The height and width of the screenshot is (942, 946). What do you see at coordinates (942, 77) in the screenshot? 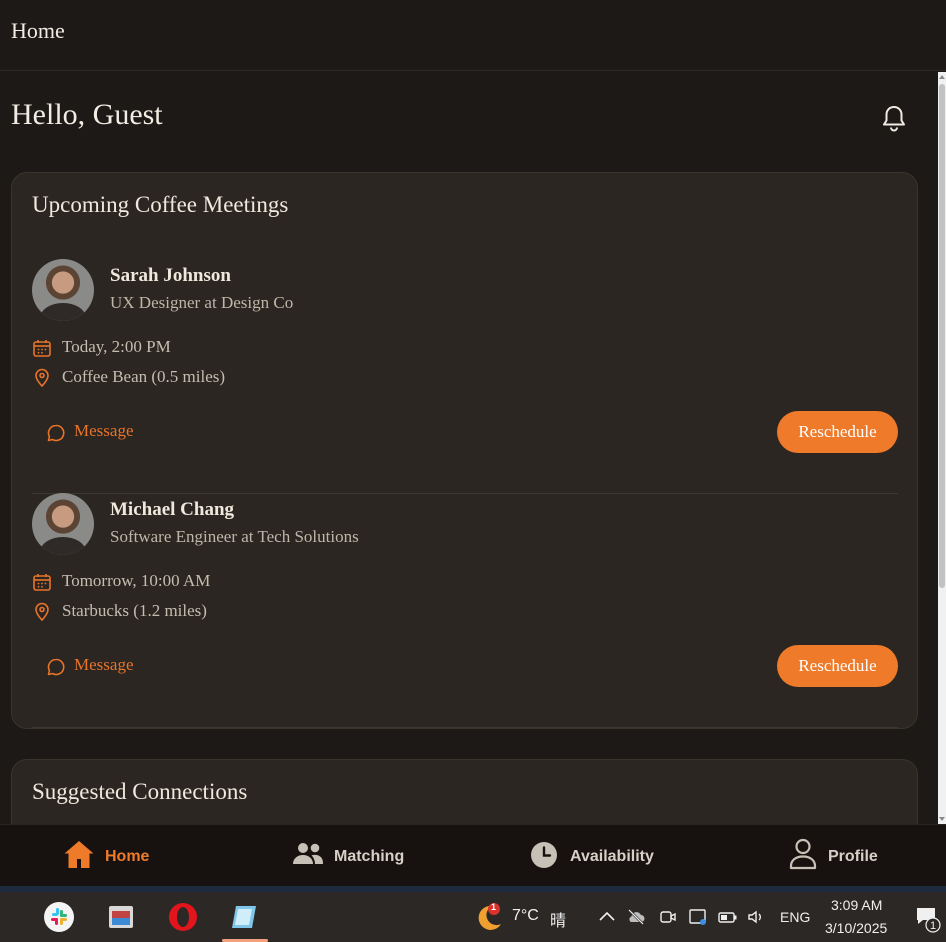
I see `scroll-up-arrow-icon` at bounding box center [942, 77].